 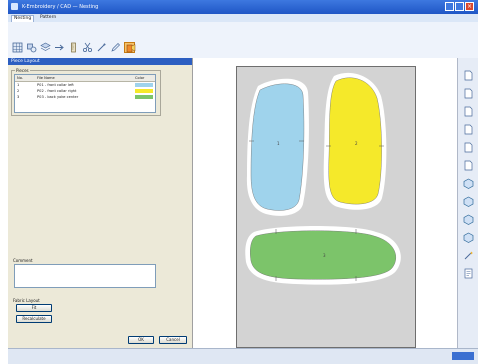 What do you see at coordinates (20, 78) in the screenshot?
I see `header-number: No.` at bounding box center [20, 78].